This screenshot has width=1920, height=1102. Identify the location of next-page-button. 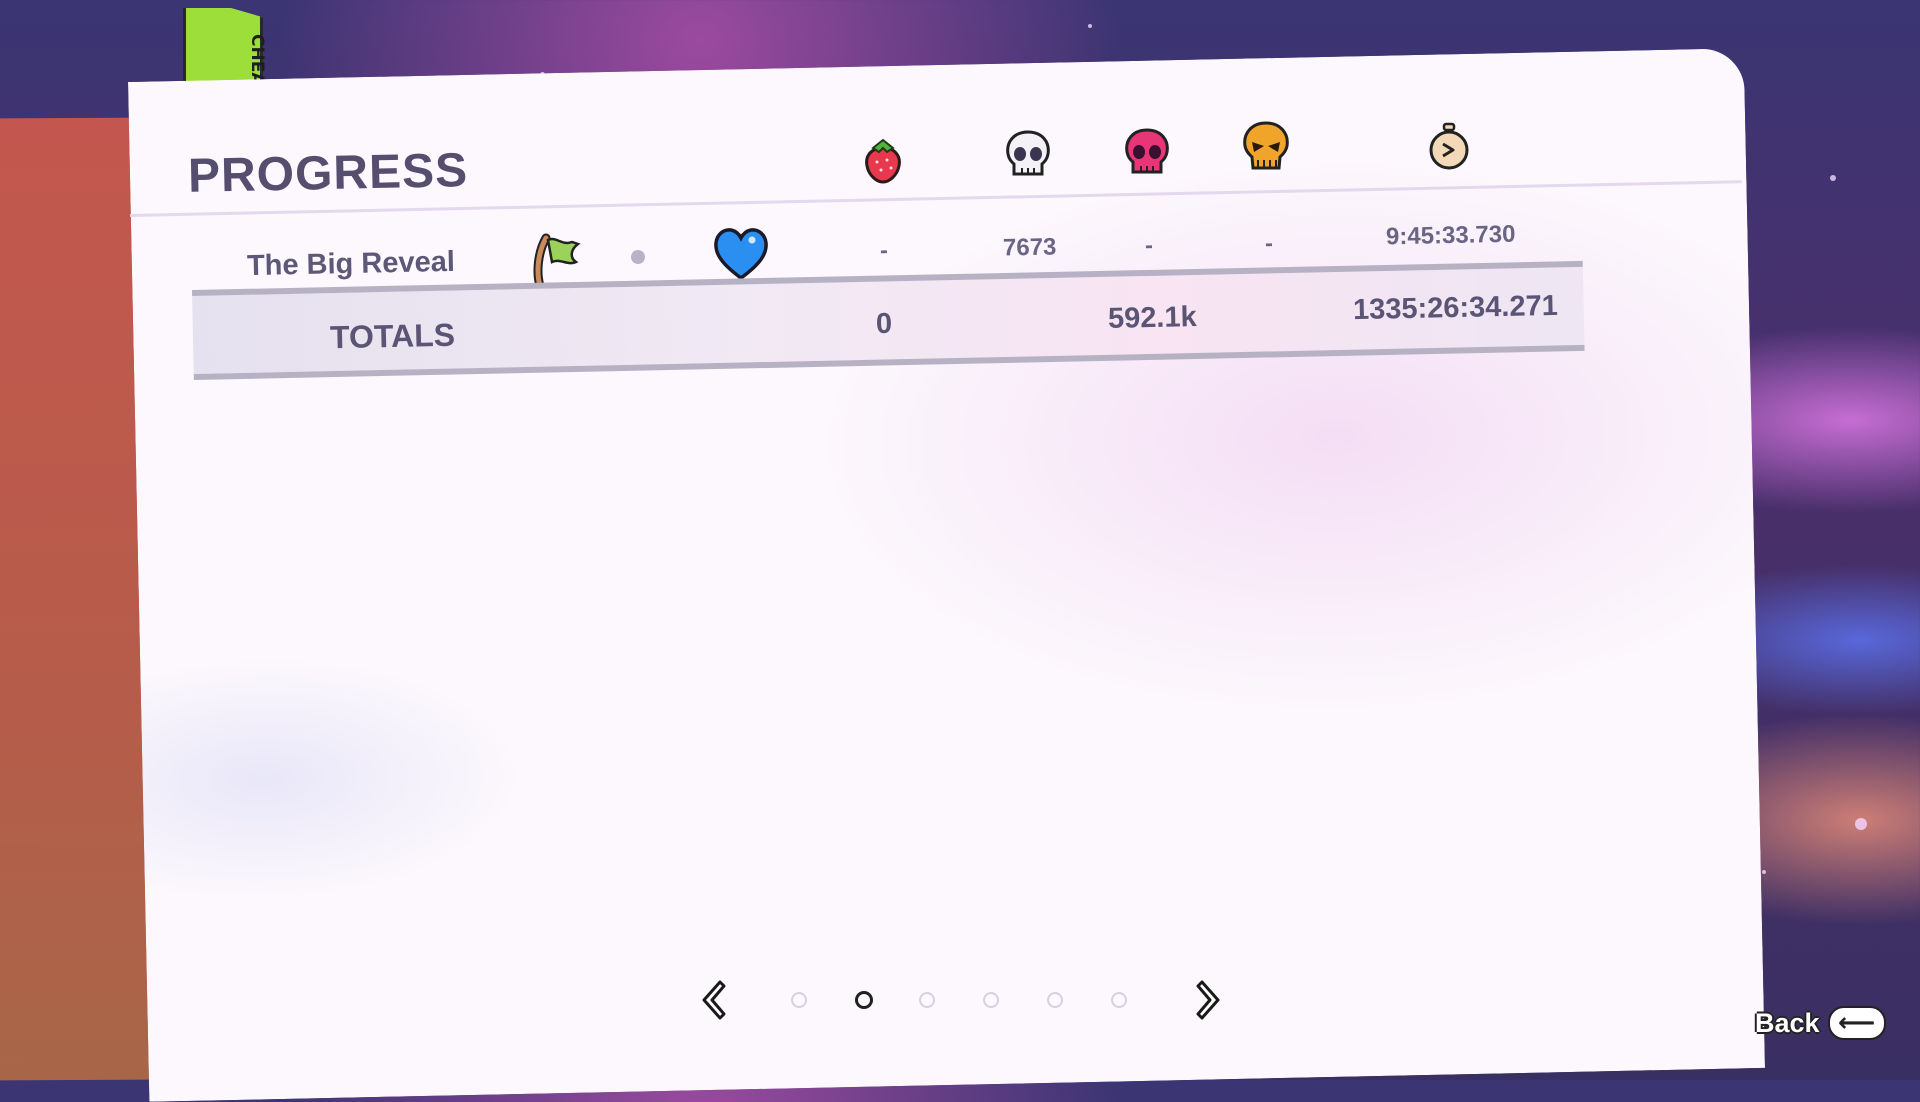
(1202, 1000).